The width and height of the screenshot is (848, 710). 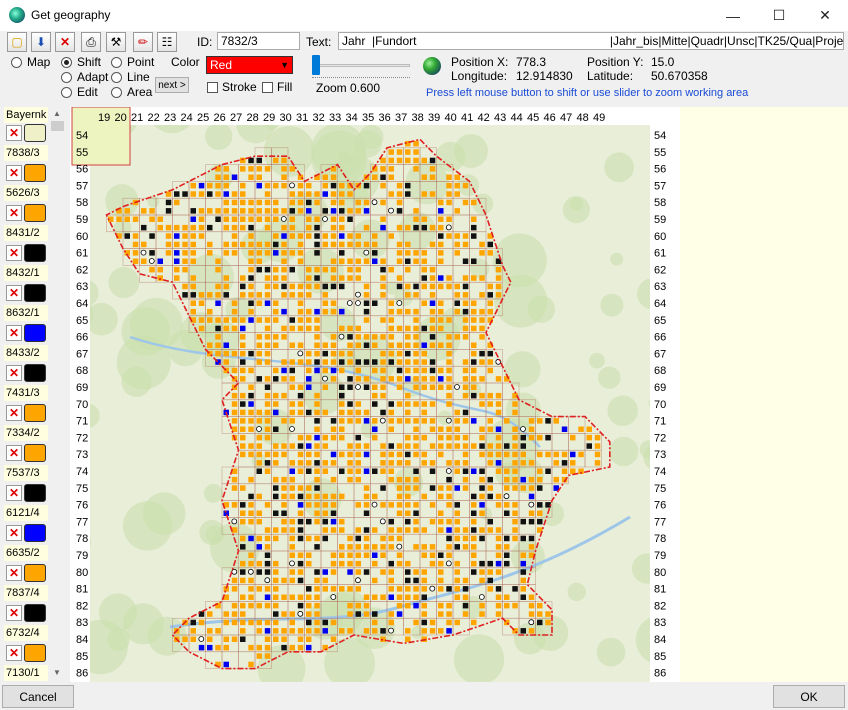 What do you see at coordinates (17, 42) in the screenshot?
I see `open-folder-button: ▢` at bounding box center [17, 42].